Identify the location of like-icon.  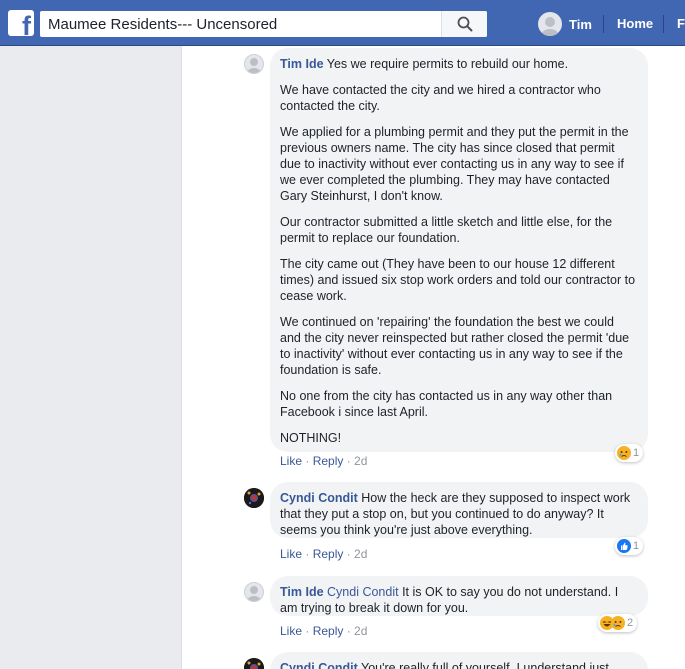
(624, 546).